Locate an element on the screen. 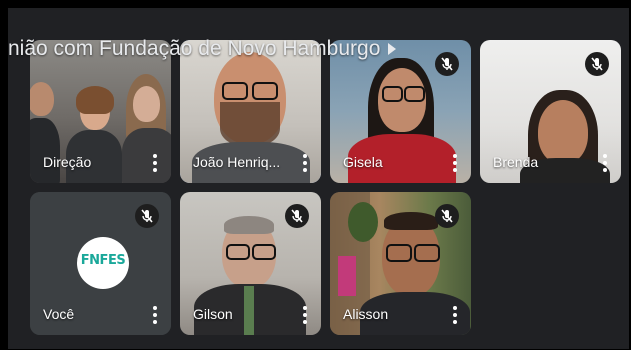 This screenshot has height=350, width=631. logo-text: FNFES is located at coordinates (103, 260).